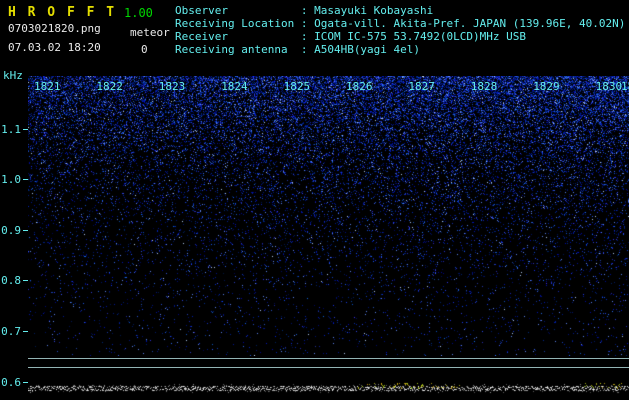 Image resolution: width=629 pixels, height=400 pixels. Describe the element at coordinates (11, 129) in the screenshot. I see `freq-tick-label: 1.1` at that location.